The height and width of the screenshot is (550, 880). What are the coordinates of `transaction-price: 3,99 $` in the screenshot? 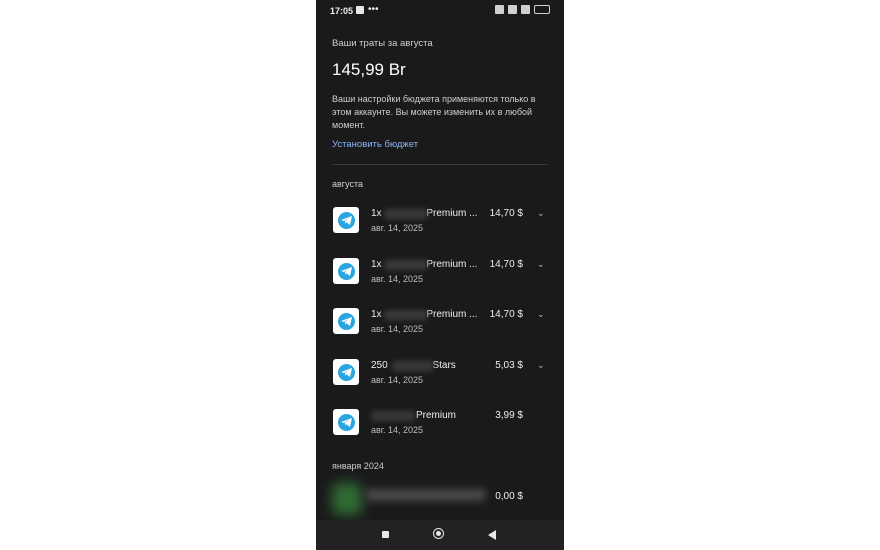 It's located at (509, 415).